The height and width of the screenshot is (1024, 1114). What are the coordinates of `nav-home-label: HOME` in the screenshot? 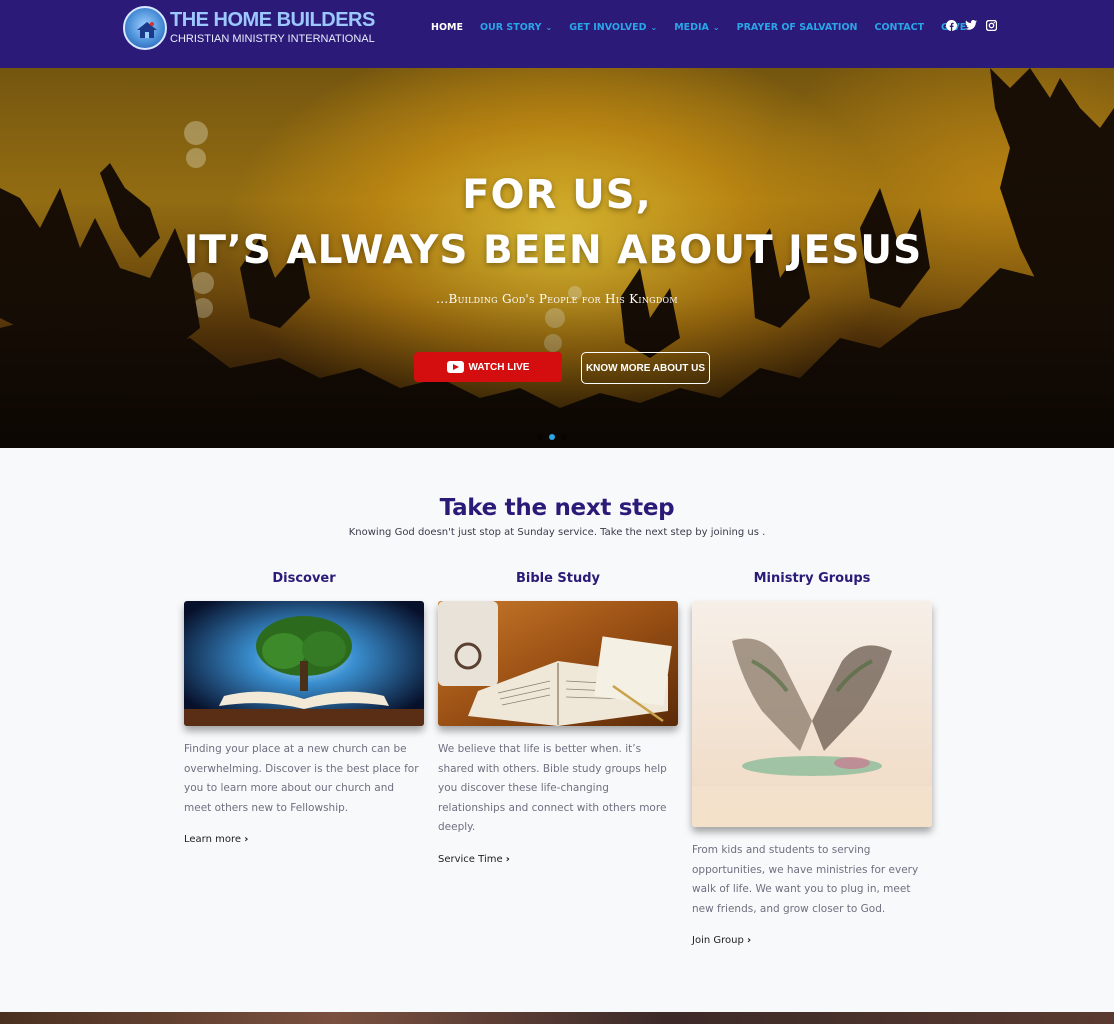 It's located at (447, 27).